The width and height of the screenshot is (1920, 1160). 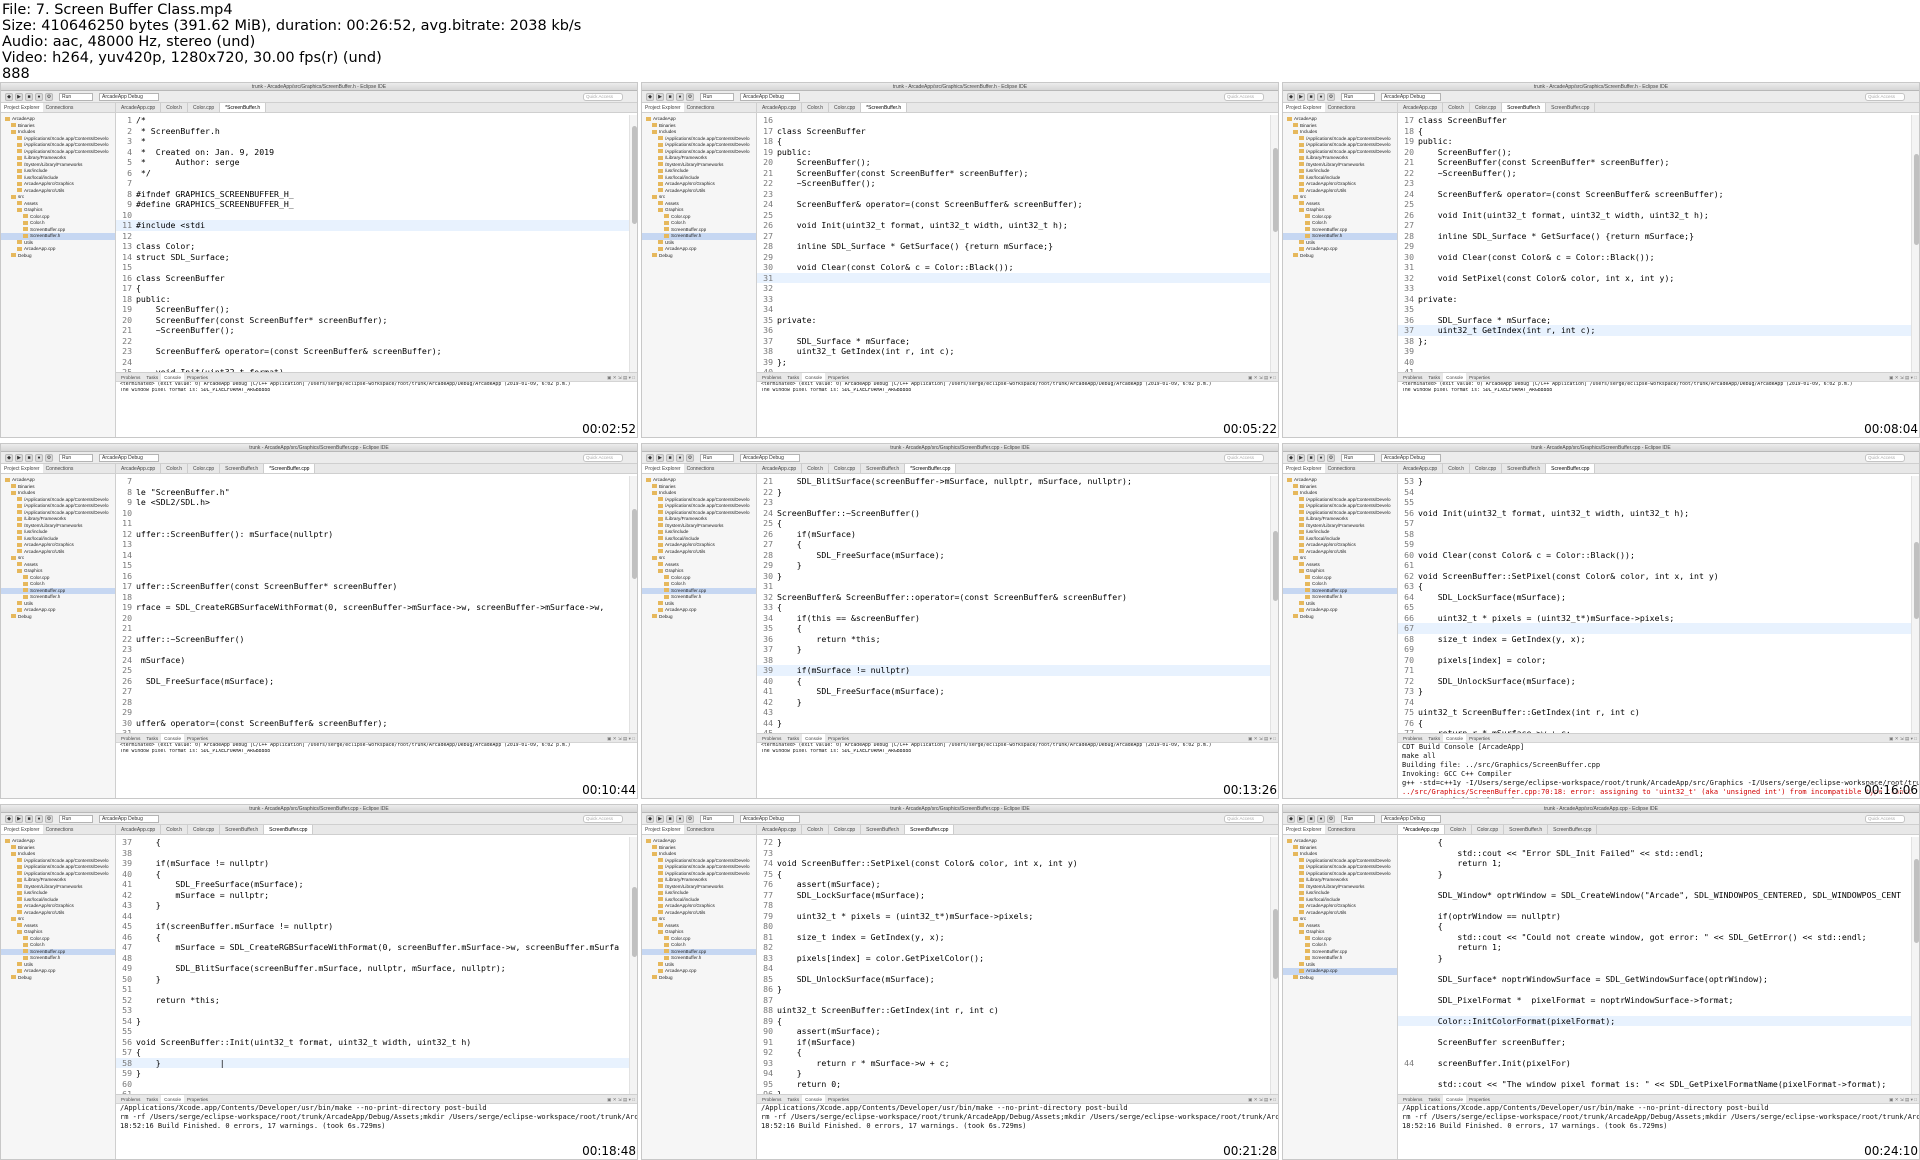 What do you see at coordinates (1571, 107) in the screenshot?
I see `editor-tab: ScreenBuffer.cpp` at bounding box center [1571, 107].